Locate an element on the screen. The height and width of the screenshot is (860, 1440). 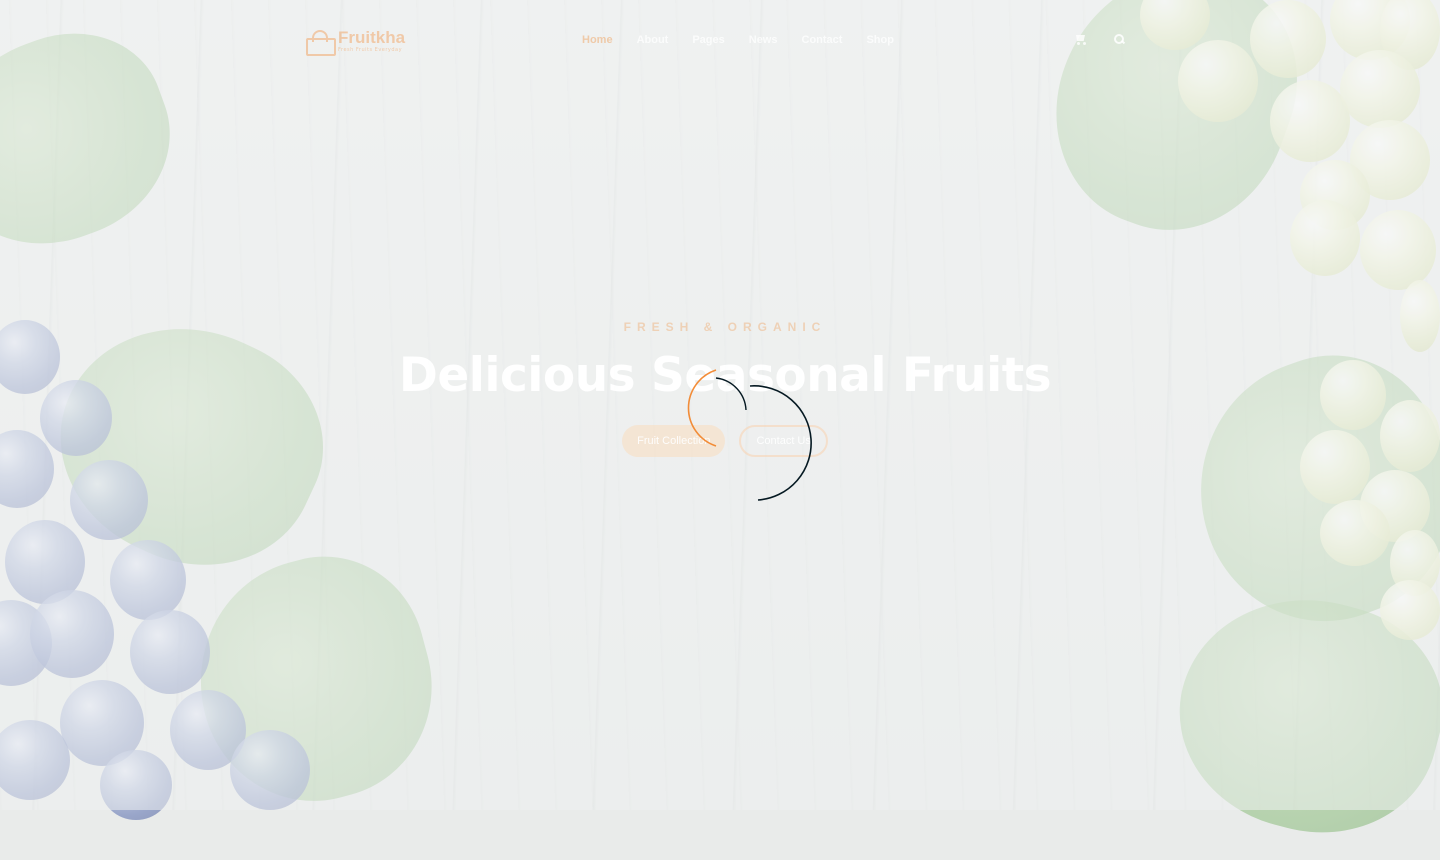
hero-title: Delicious Seasonal Fruits is located at coordinates (725, 375).